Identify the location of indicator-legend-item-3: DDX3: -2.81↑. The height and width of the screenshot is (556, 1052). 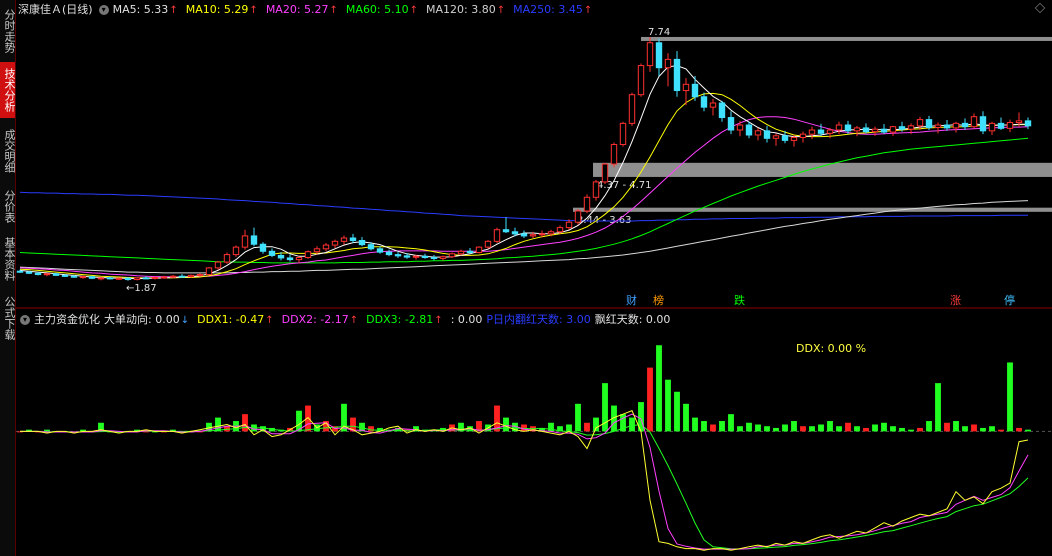
(406, 319).